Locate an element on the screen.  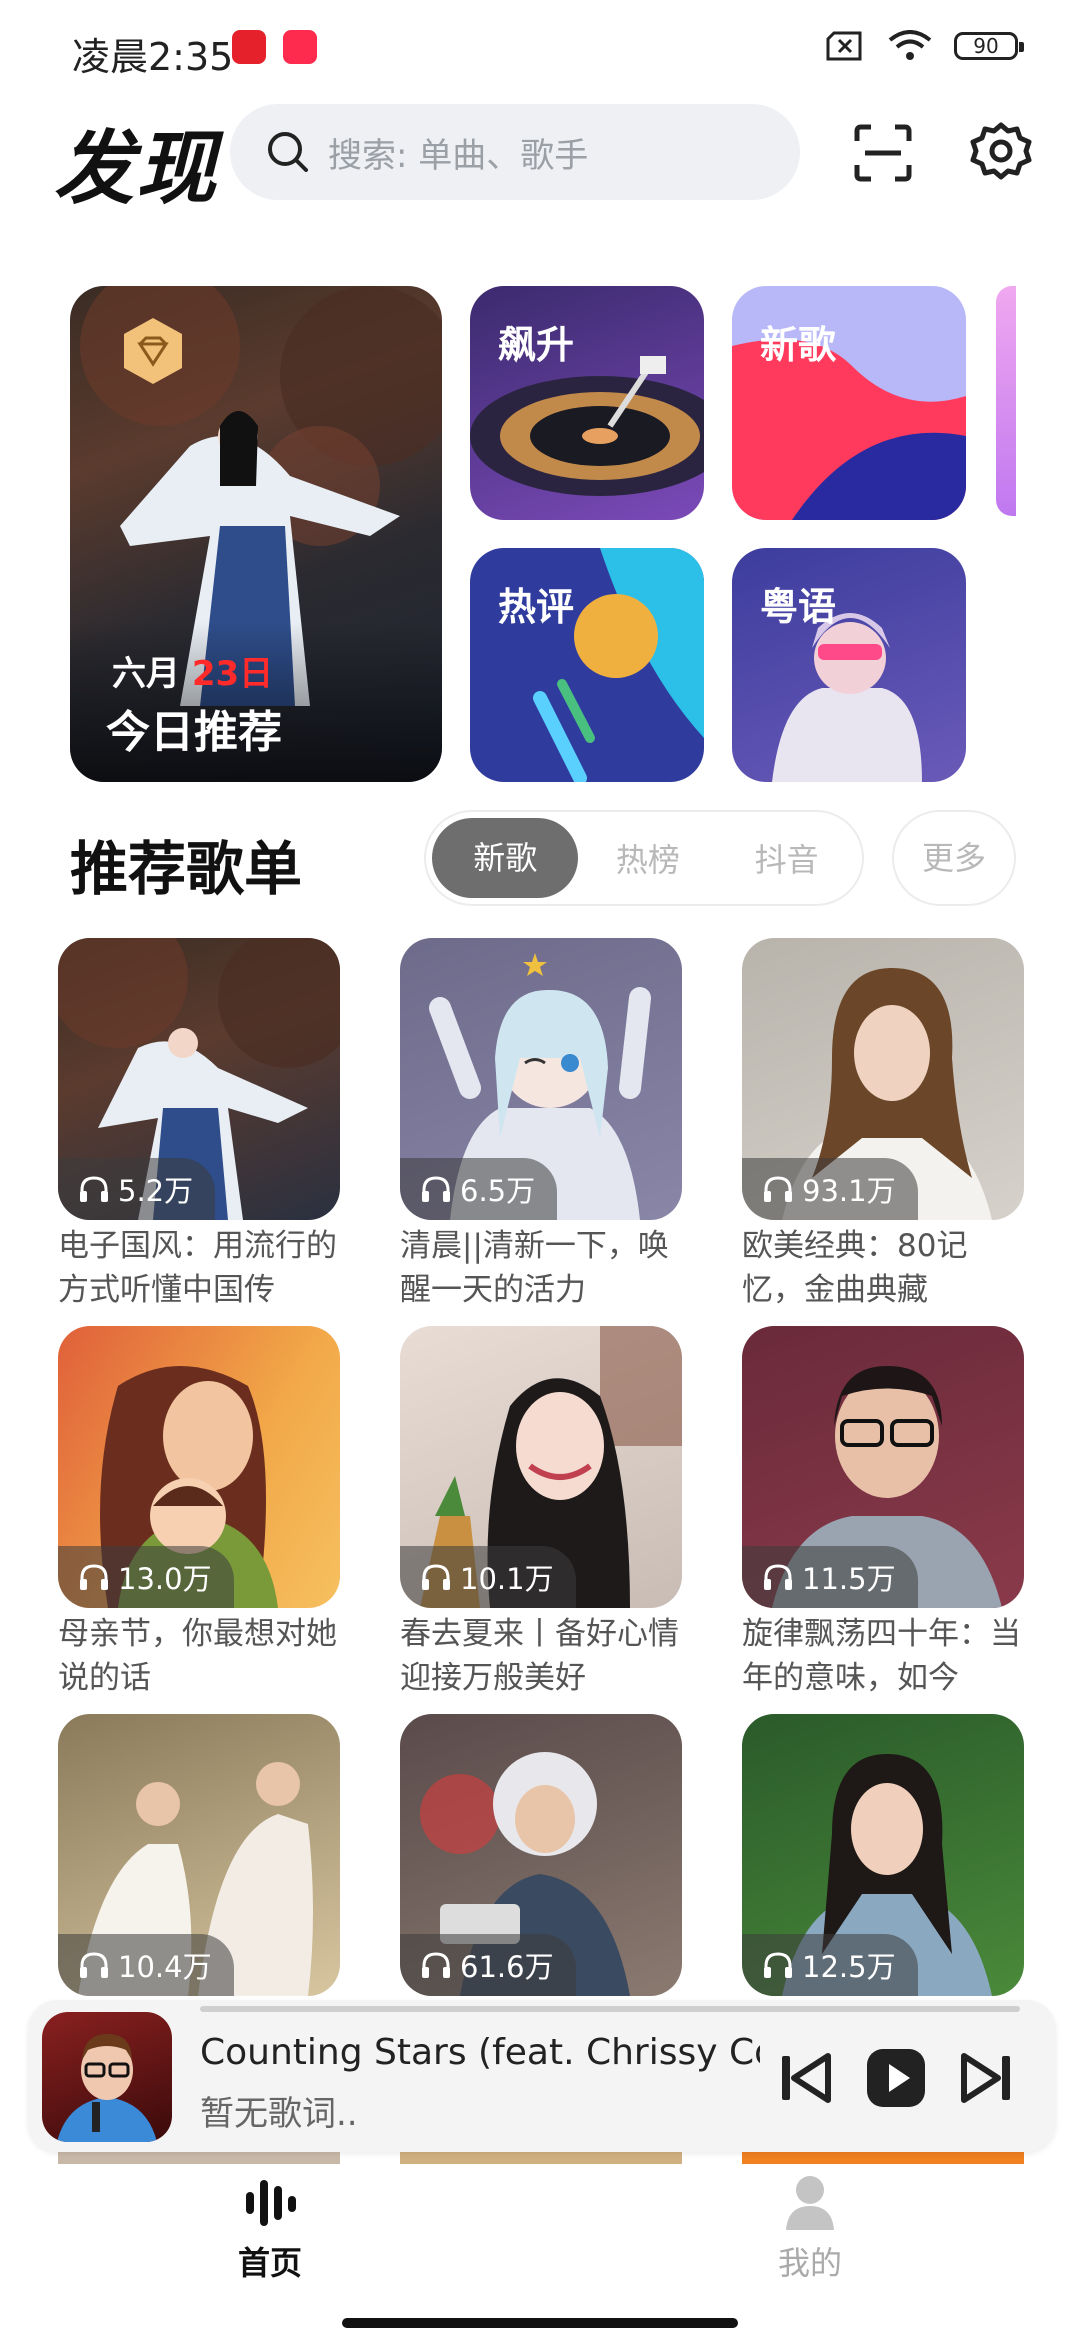
play-count: 93.1万 is located at coordinates (849, 1191).